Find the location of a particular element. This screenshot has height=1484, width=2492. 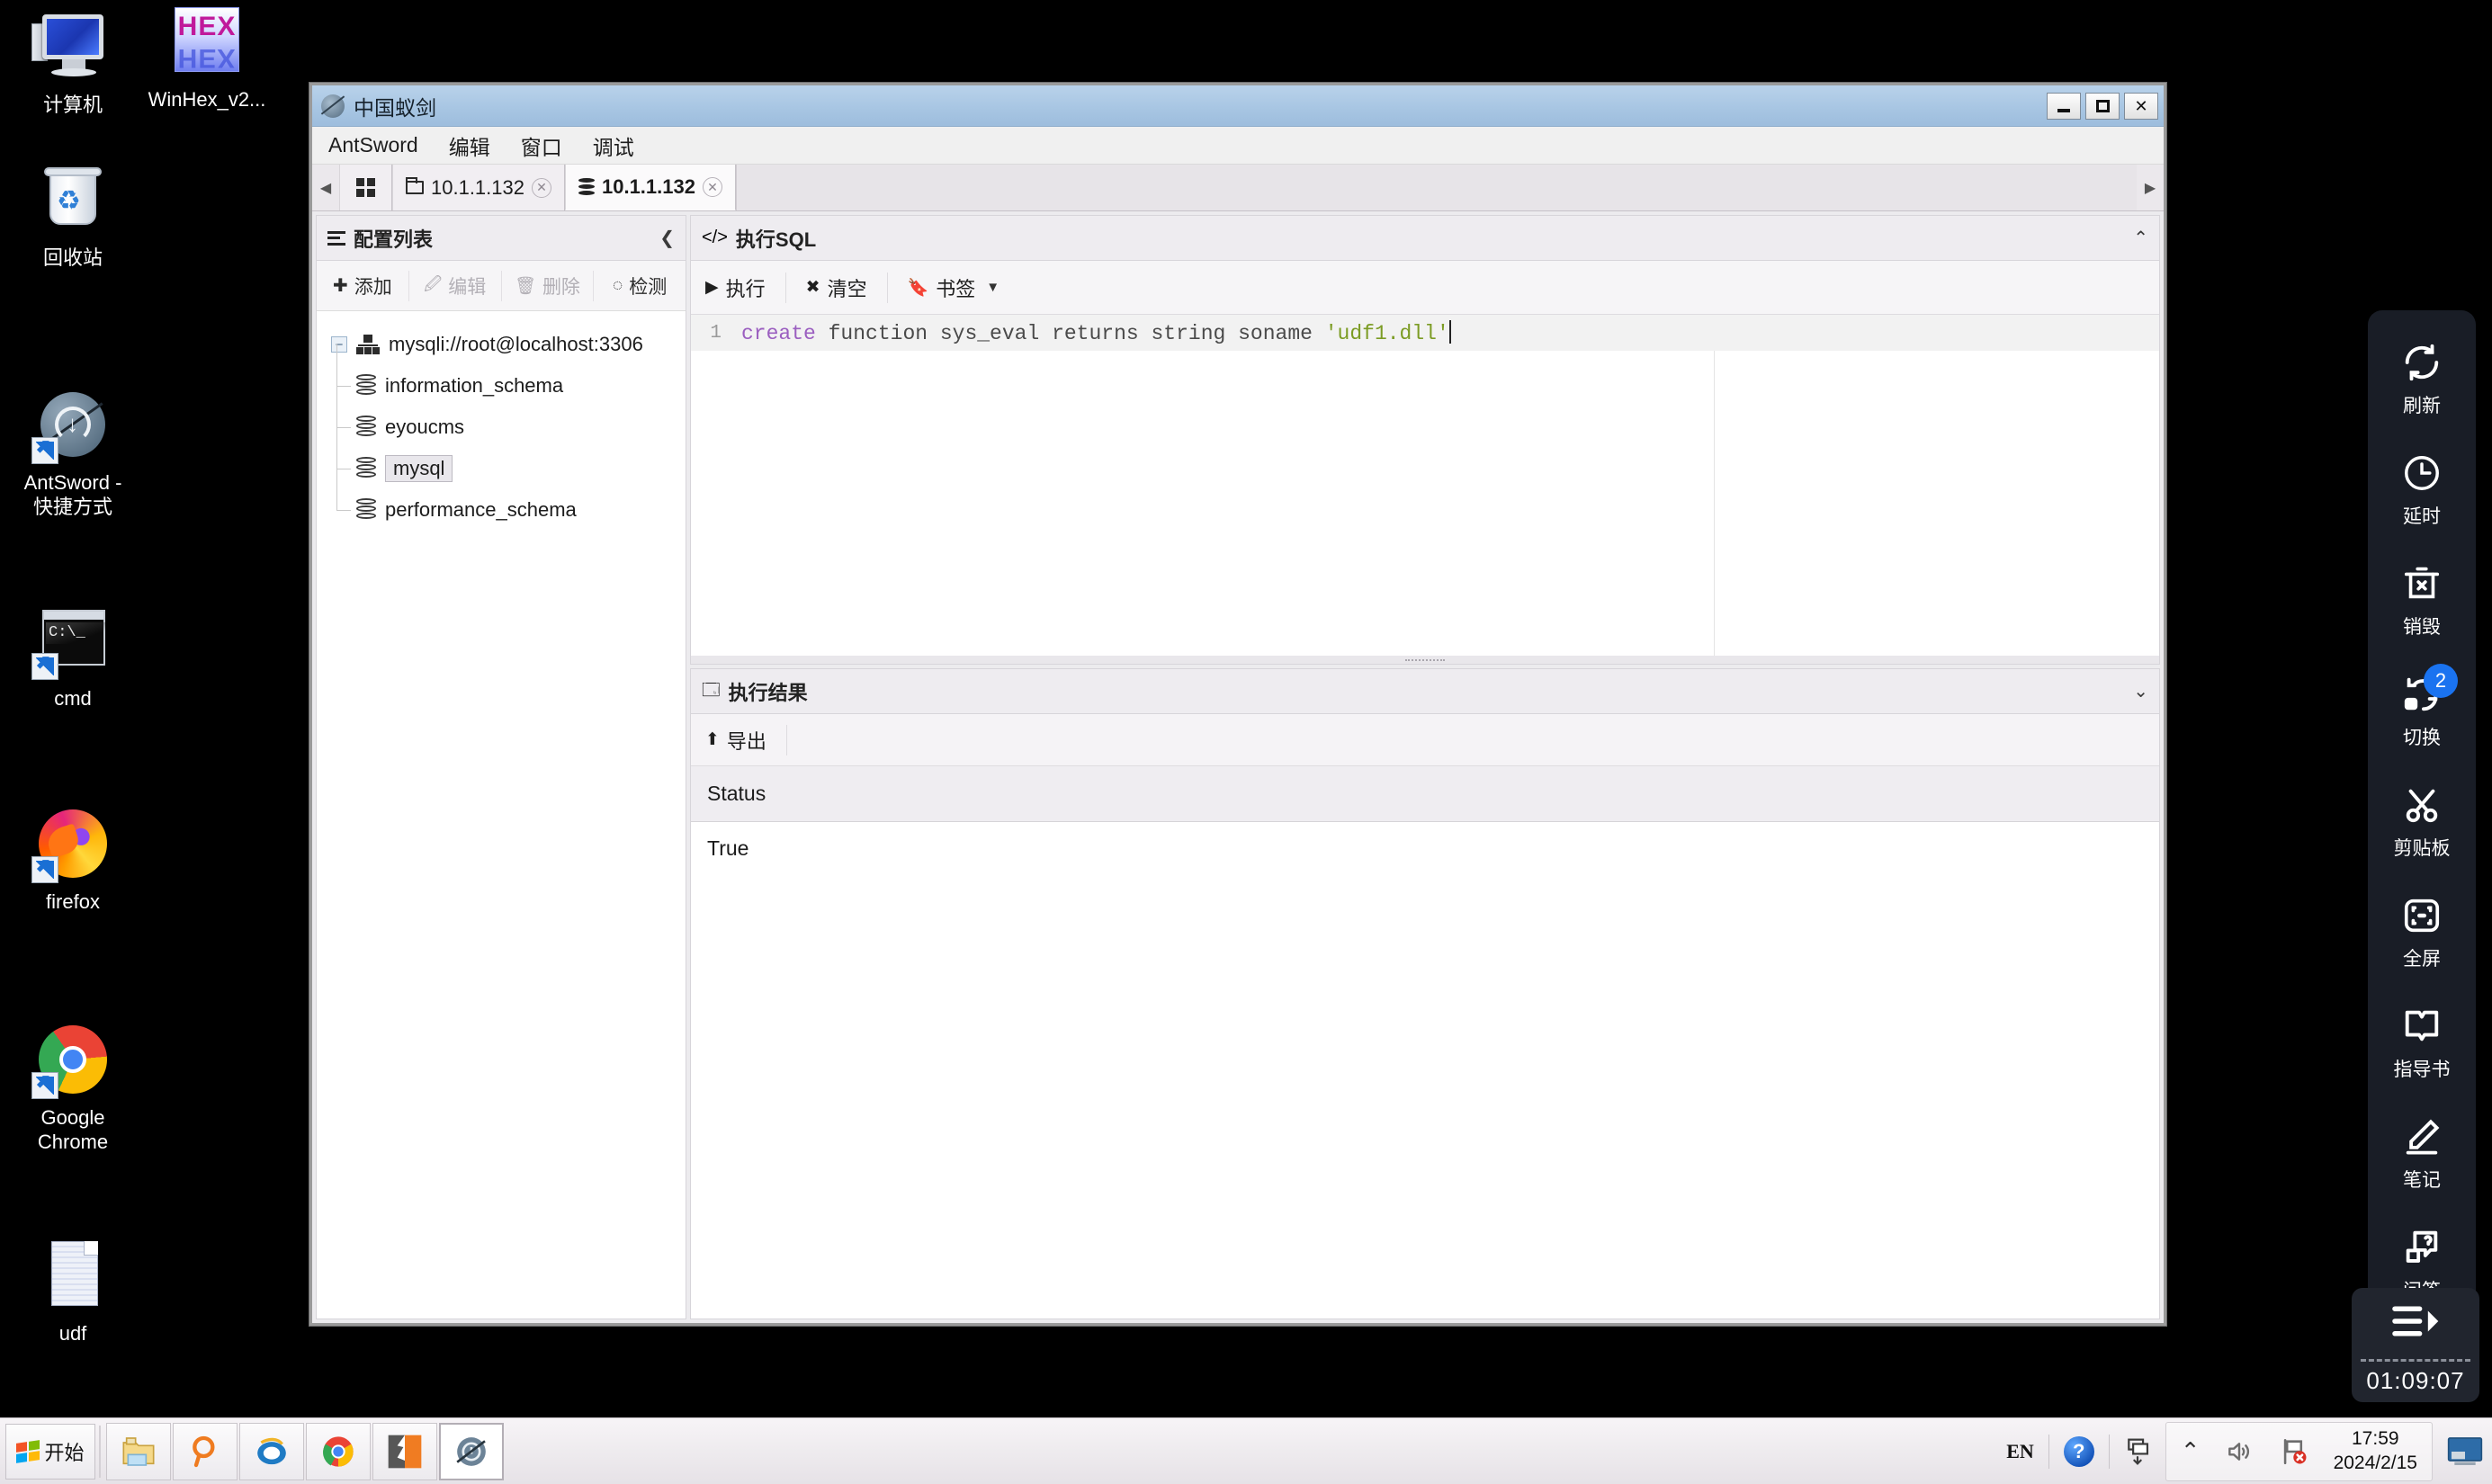

desktop-icon-antsword: ↓ AntSword - 快捷方式 is located at coordinates (72, 454).